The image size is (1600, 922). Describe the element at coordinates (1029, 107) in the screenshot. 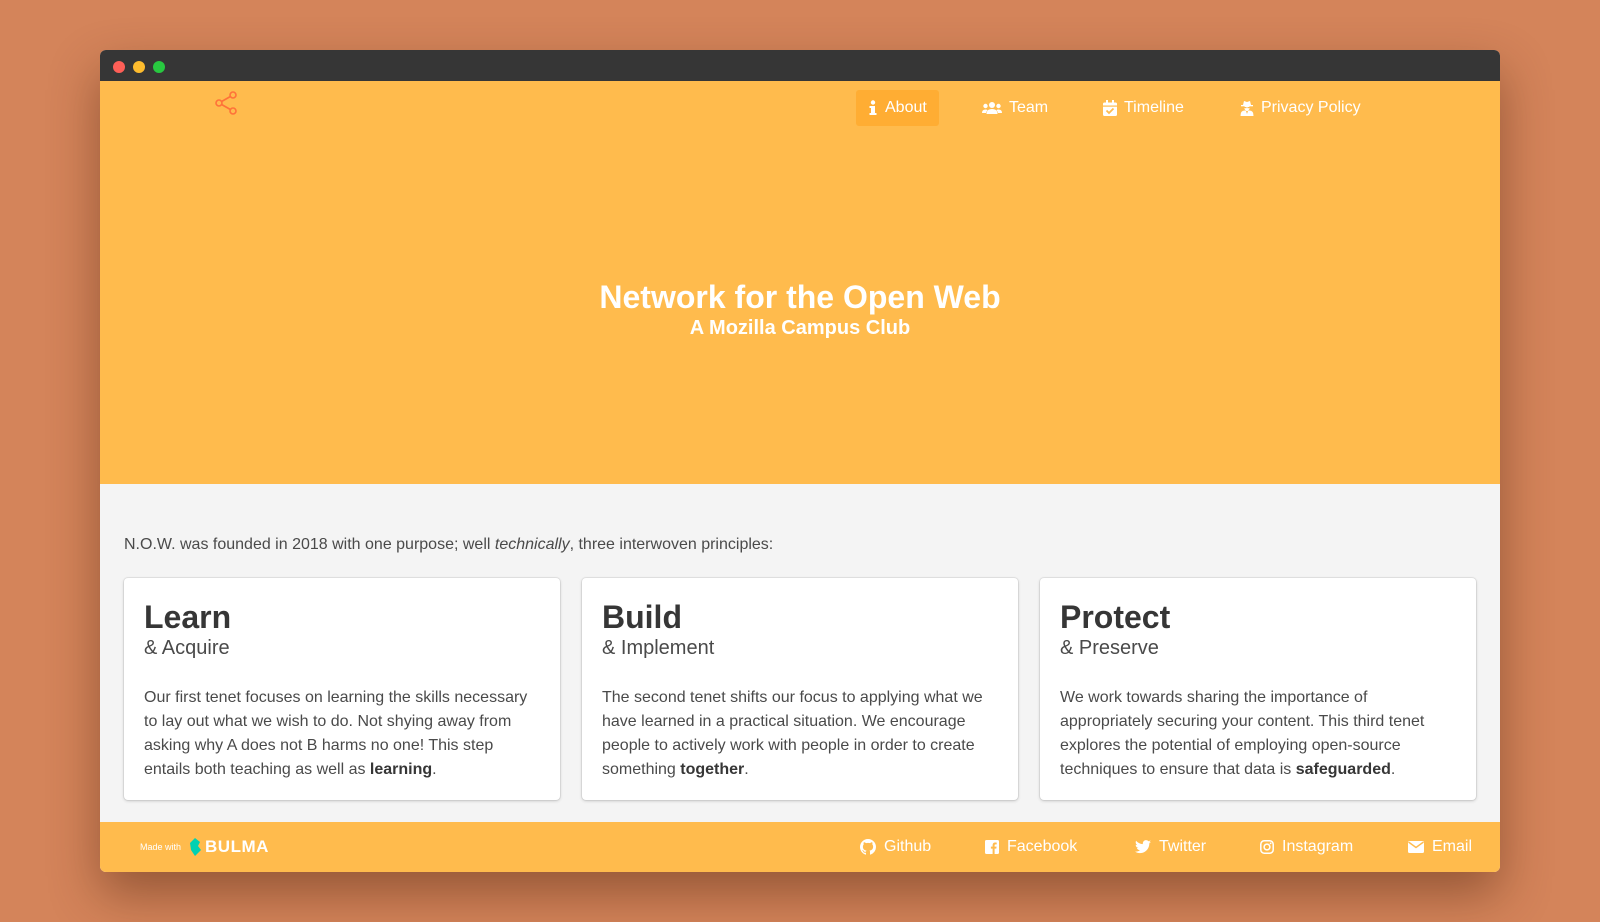

I see `nav-item-label: Team` at that location.